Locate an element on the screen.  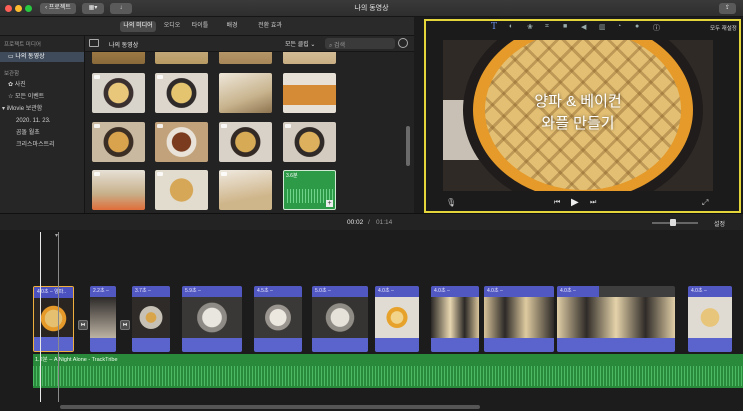
speed-icon: ◔ is located at coordinates (619, 26).